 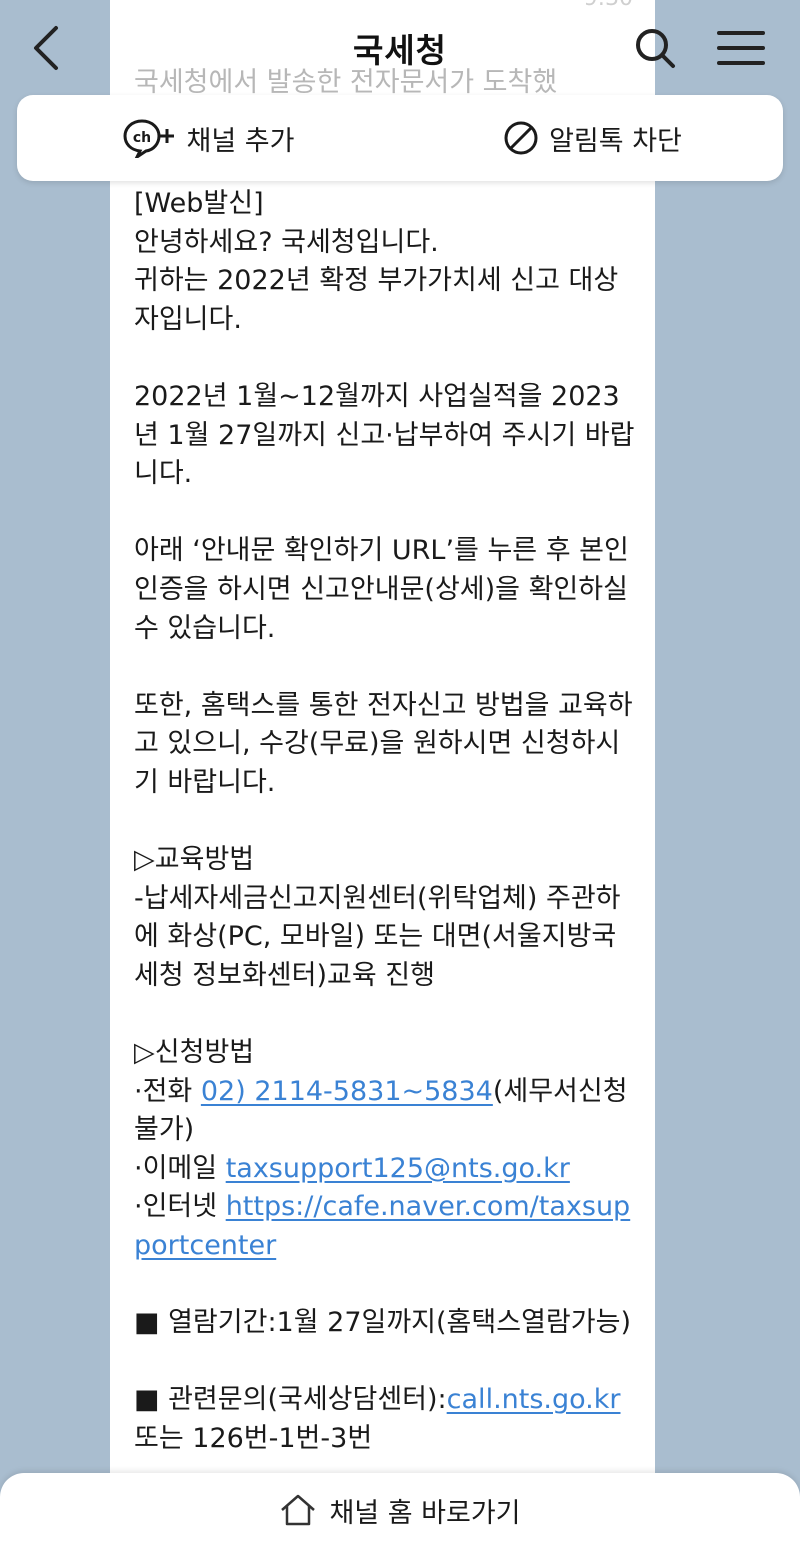 What do you see at coordinates (141, 138) in the screenshot?
I see `svg-text: ch` at bounding box center [141, 138].